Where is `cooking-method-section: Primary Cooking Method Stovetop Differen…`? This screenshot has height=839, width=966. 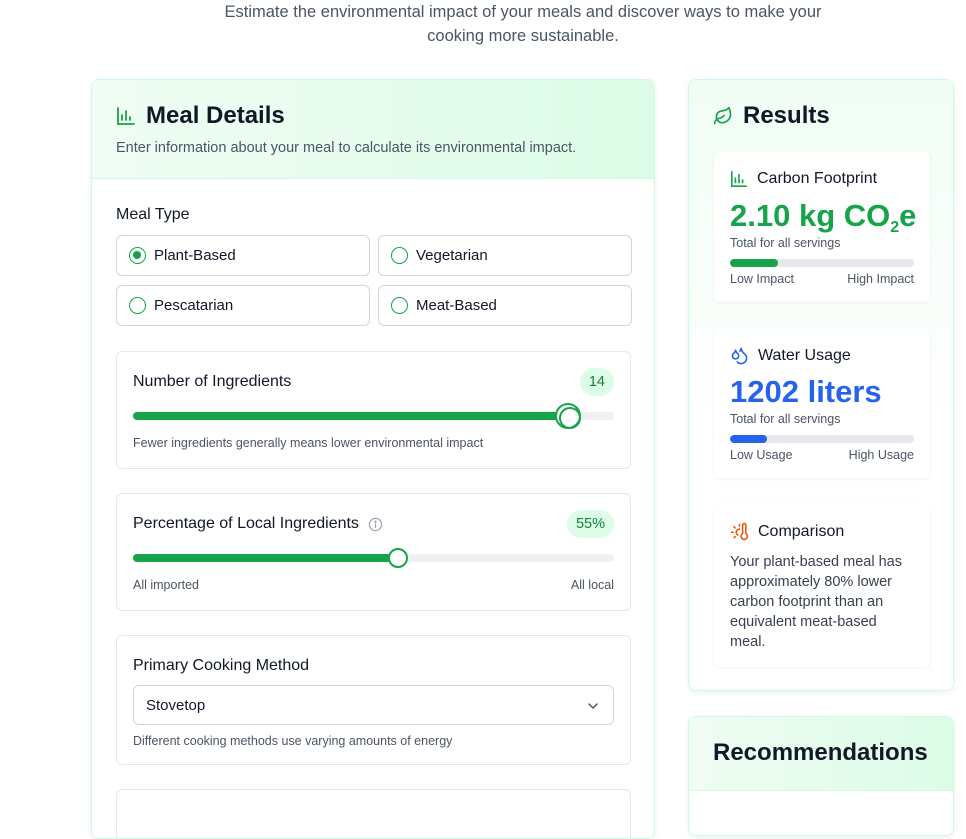 cooking-method-section: Primary Cooking Method Stovetop Differen… is located at coordinates (373, 700).